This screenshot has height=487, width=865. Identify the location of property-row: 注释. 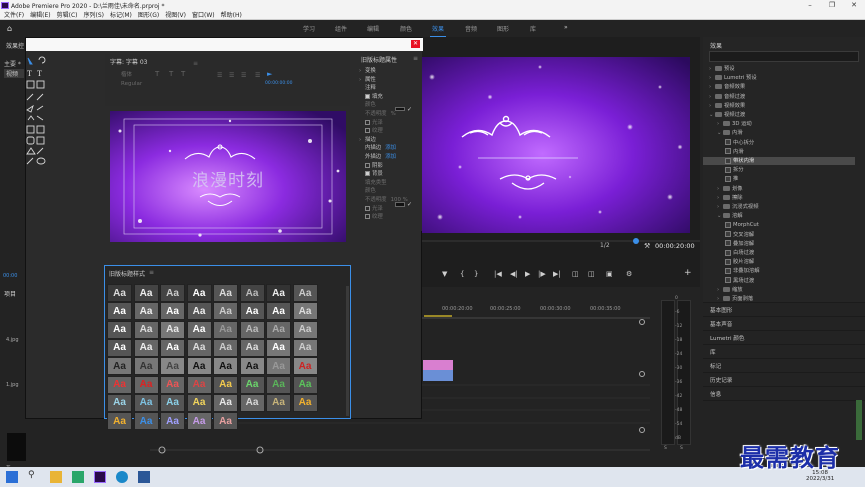
(365, 88).